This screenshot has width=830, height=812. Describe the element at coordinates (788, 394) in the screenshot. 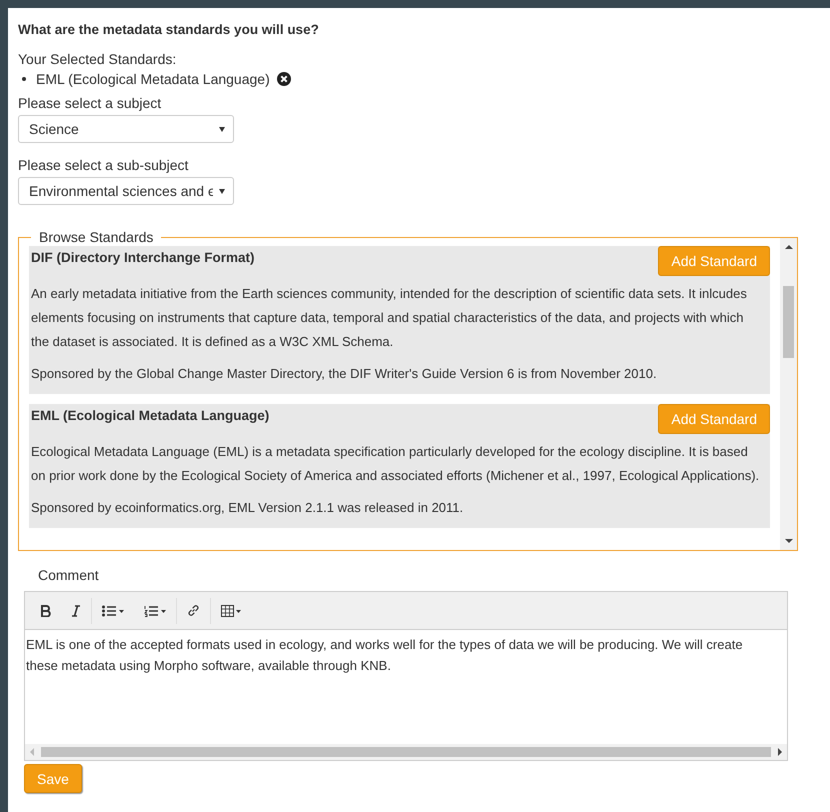

I see `vertical-scrollbar` at that location.